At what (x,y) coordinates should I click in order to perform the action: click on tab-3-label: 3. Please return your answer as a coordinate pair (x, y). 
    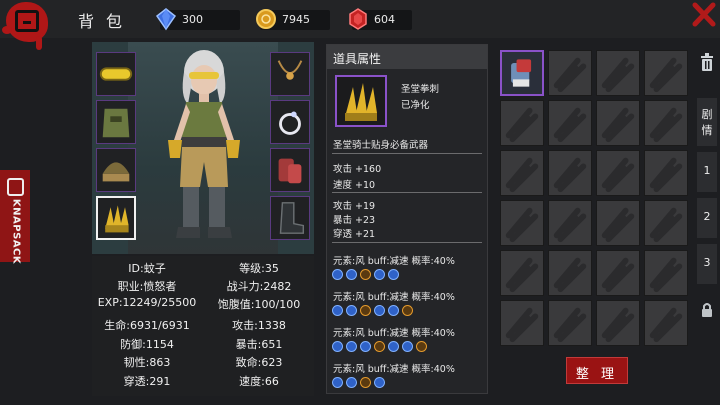
    Looking at the image, I should click on (707, 262).